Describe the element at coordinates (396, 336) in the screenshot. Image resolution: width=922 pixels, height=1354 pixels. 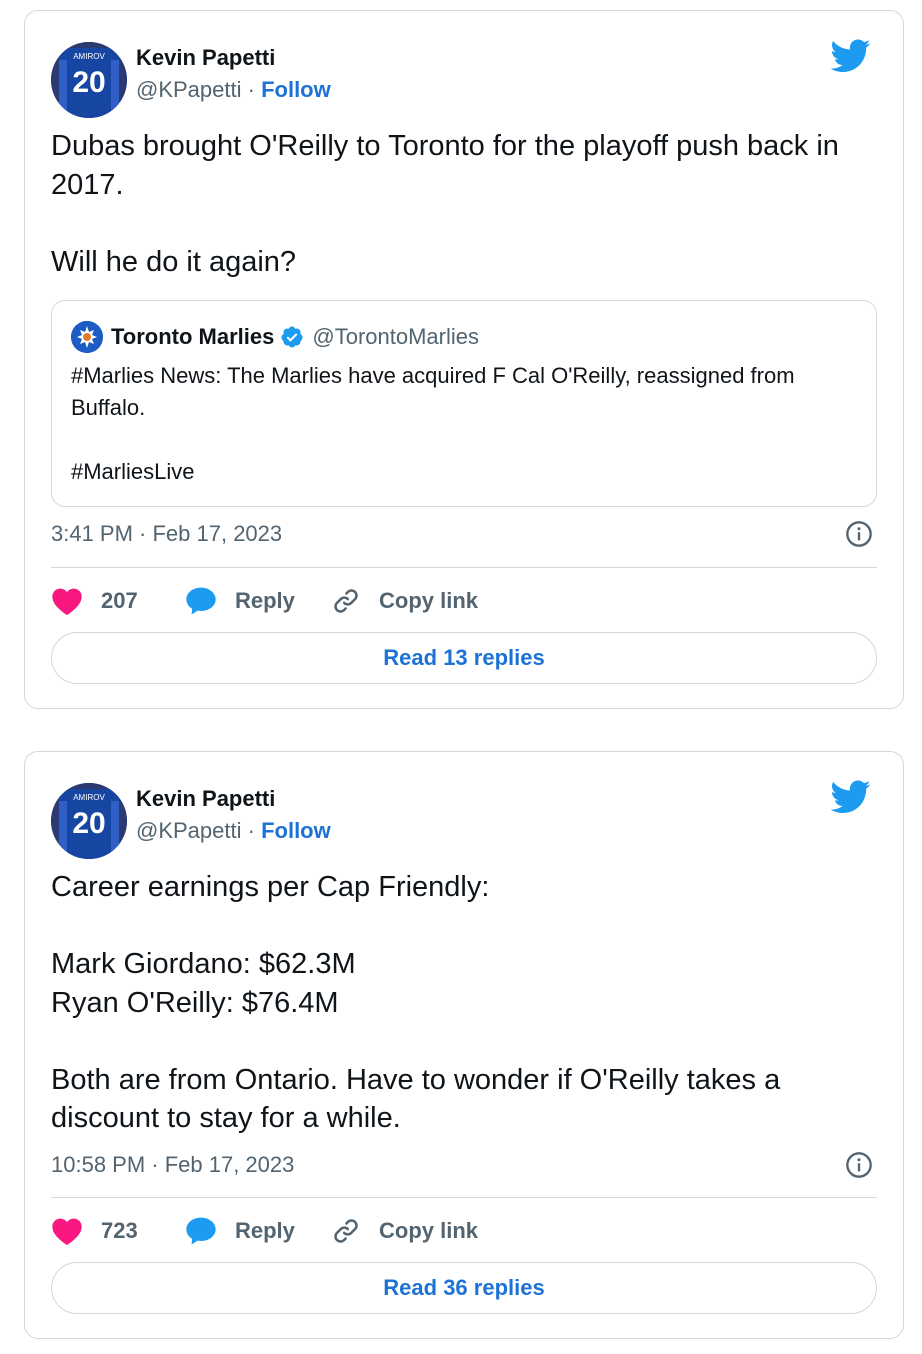
I see `quote-author-handle: @TorontoMarlies` at that location.